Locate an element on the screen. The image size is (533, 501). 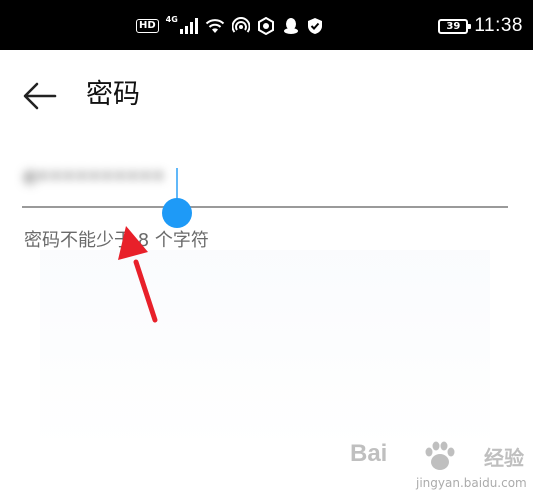
watermark-suffix: 经验 is located at coordinates (504, 458).